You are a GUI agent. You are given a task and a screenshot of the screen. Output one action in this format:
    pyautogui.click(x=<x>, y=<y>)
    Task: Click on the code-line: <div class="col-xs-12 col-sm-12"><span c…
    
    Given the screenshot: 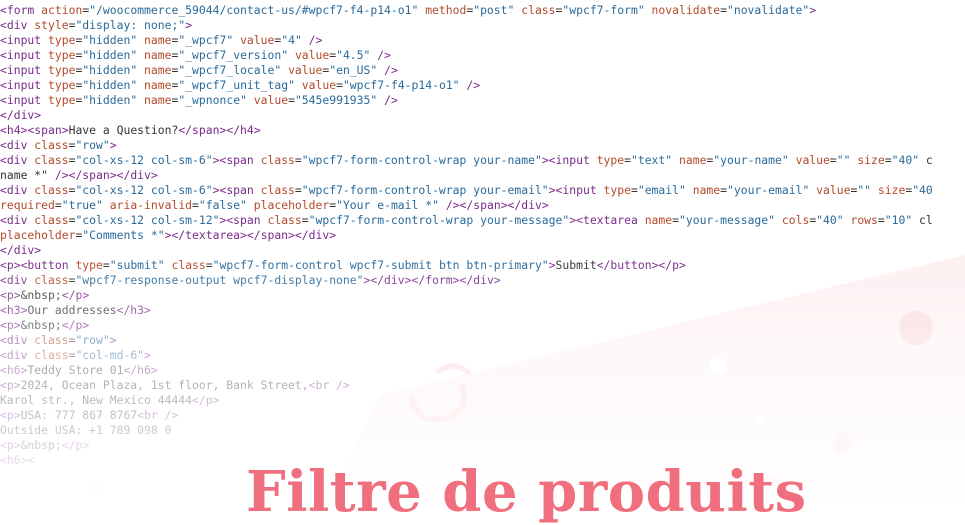 What is the action you would take?
    pyautogui.click(x=466, y=220)
    